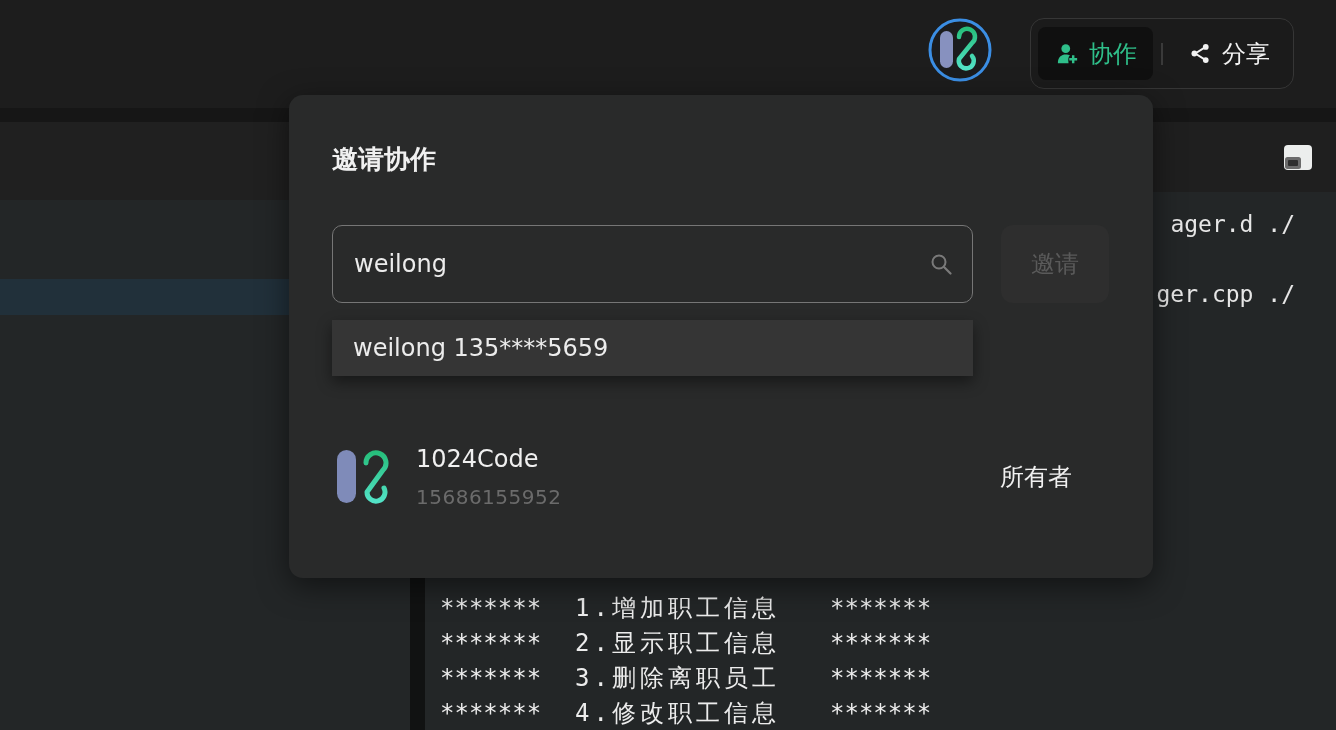  What do you see at coordinates (677, 677) in the screenshot?
I see `terminal-text: 3.删除离职员工` at bounding box center [677, 677].